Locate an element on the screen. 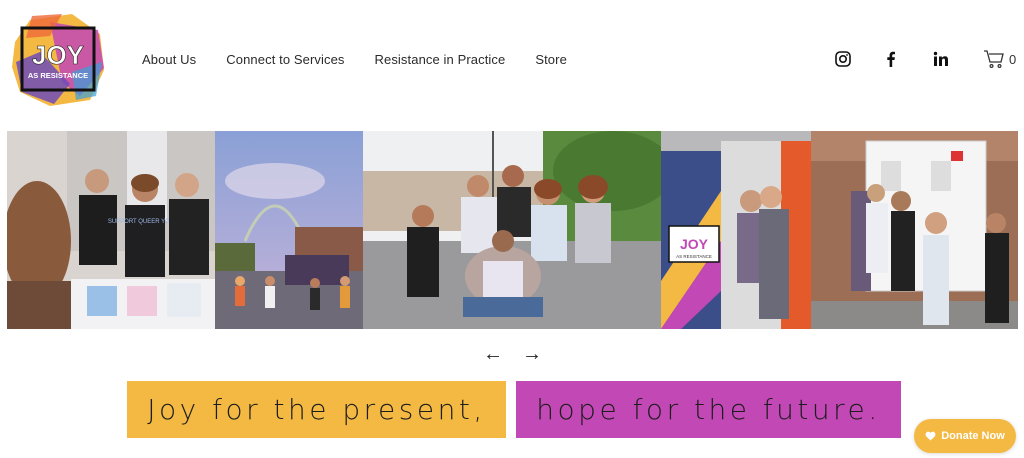 The image size is (1024, 458). donate-label: Donate Now is located at coordinates (973, 436).